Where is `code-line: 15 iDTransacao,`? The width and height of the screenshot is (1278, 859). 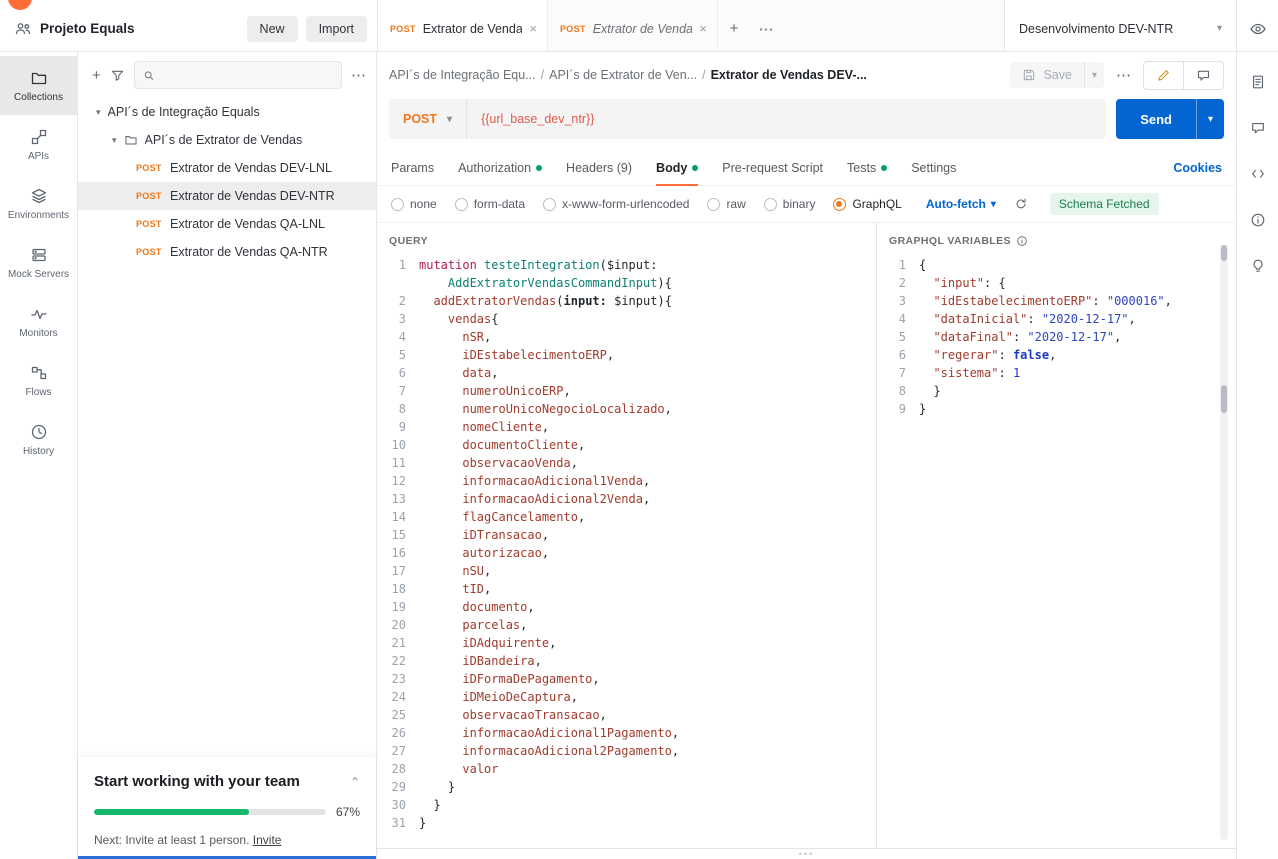 code-line: 15 iDTransacao, is located at coordinates (632, 535).